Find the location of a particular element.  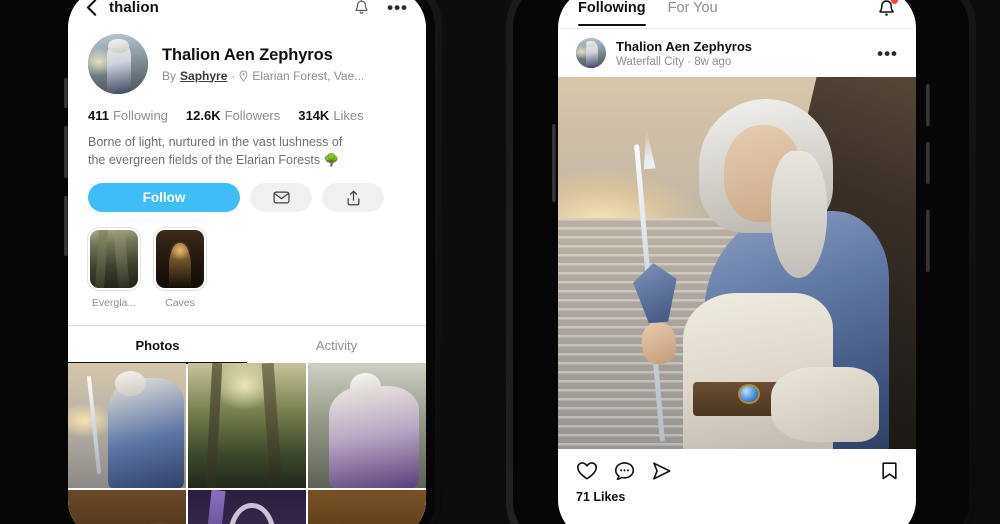

right-phone-volume-up-button is located at coordinates (928, 105).